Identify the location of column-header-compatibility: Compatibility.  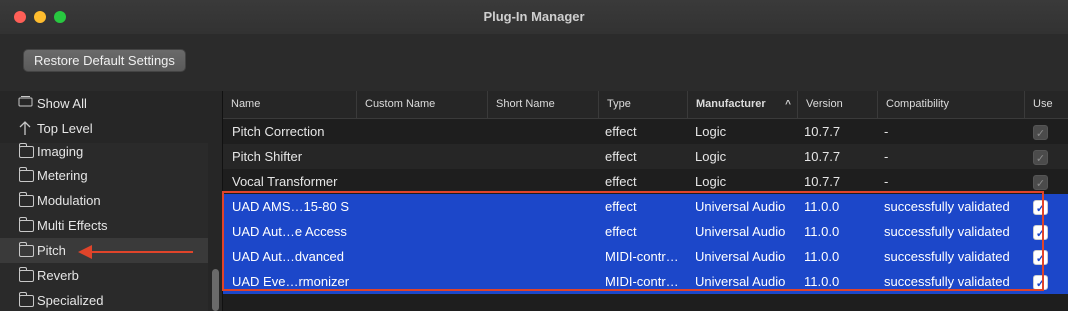
(950, 104).